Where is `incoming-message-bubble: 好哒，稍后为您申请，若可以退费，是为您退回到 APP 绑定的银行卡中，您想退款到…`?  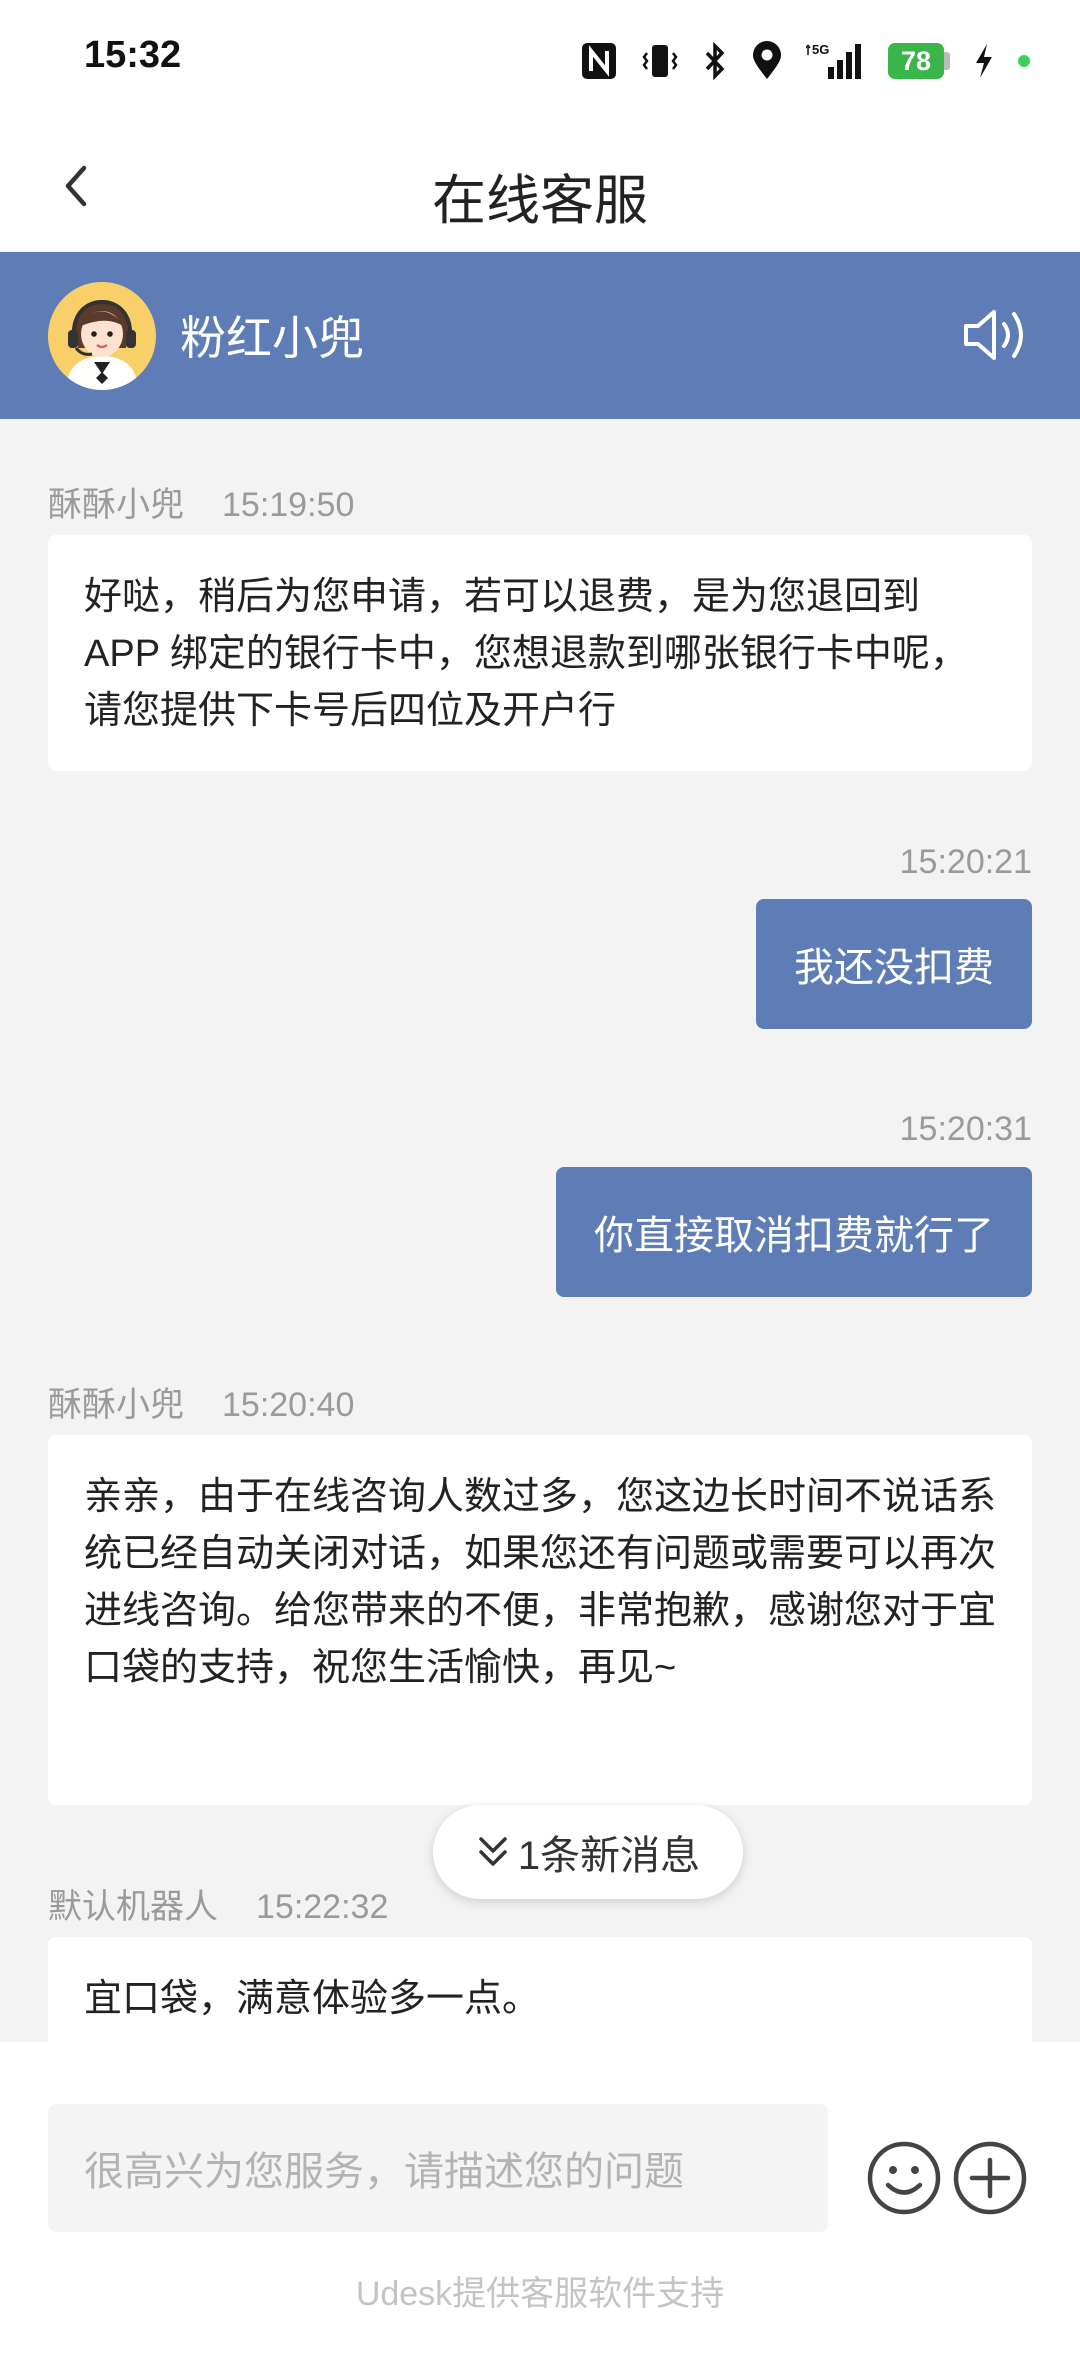 incoming-message-bubble: 好哒，稍后为您申请，若可以退费，是为您退回到 APP 绑定的银行卡中，您想退款到… is located at coordinates (540, 653).